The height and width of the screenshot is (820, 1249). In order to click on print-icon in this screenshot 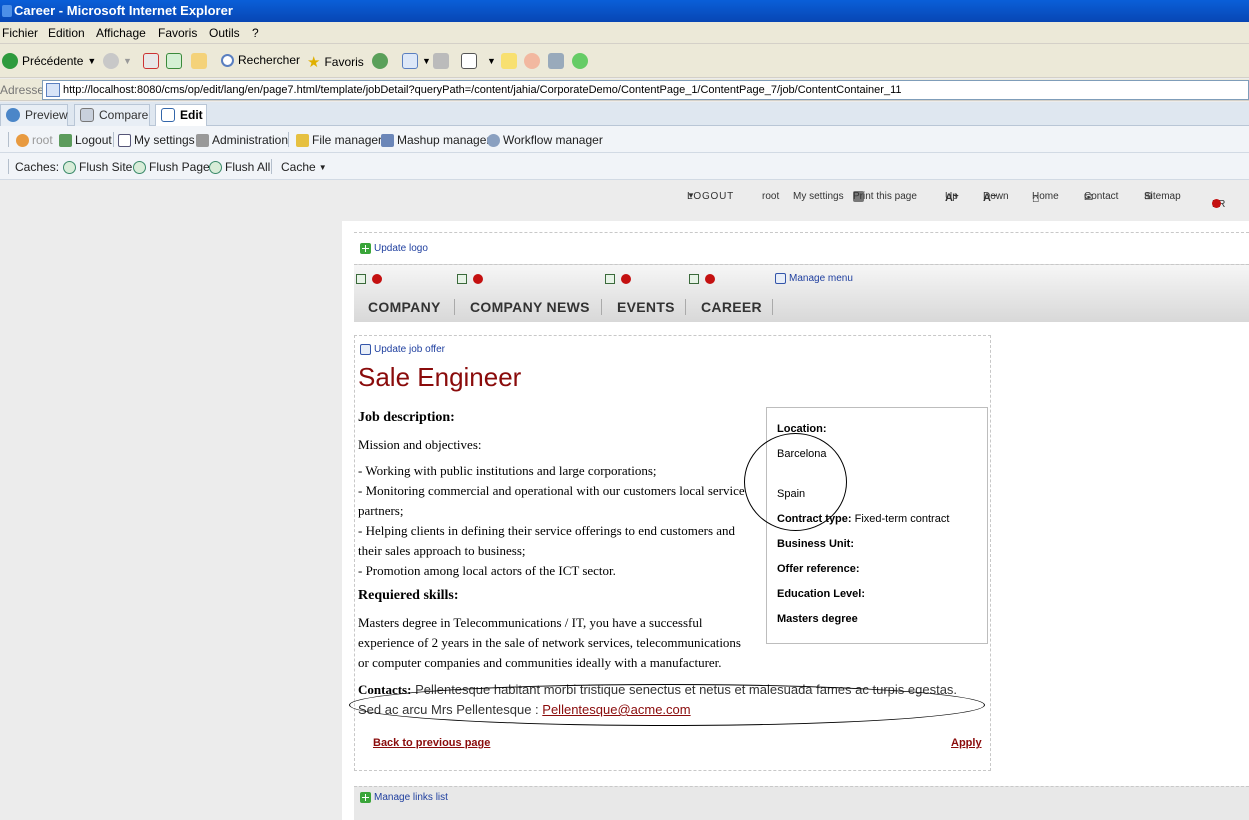, I will do `click(441, 61)`.